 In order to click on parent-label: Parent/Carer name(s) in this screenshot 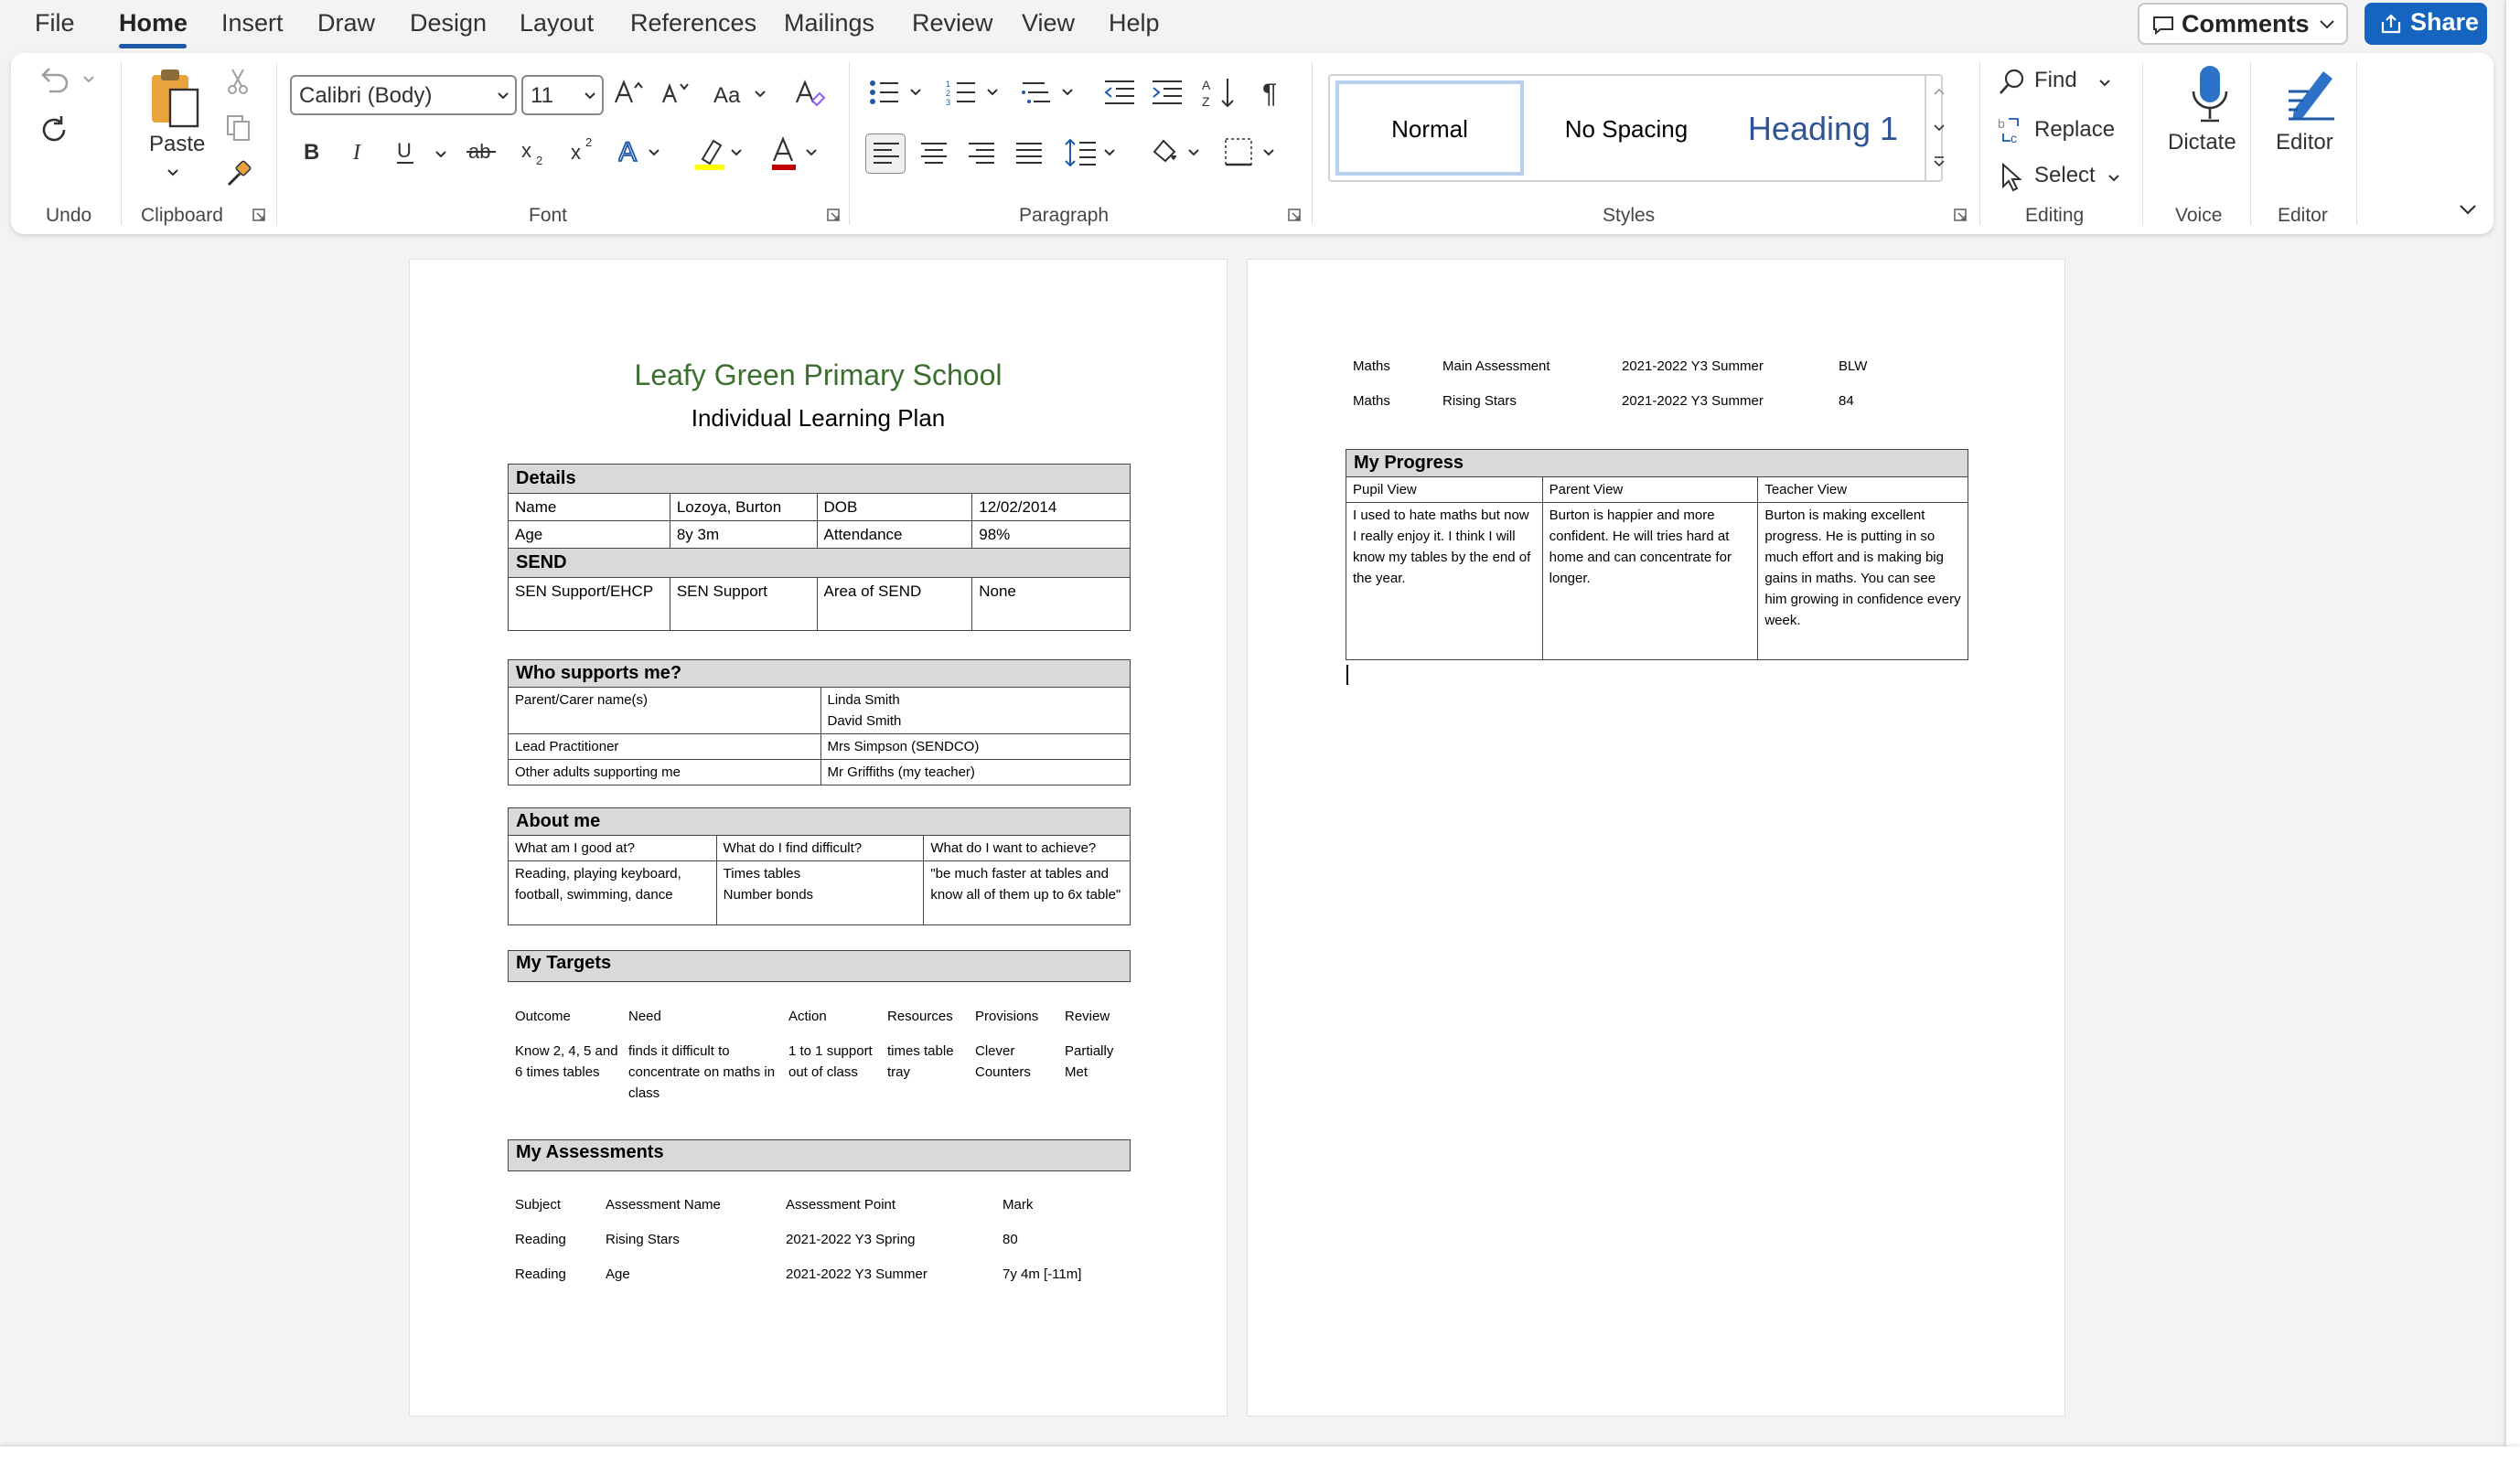, I will do `click(664, 710)`.